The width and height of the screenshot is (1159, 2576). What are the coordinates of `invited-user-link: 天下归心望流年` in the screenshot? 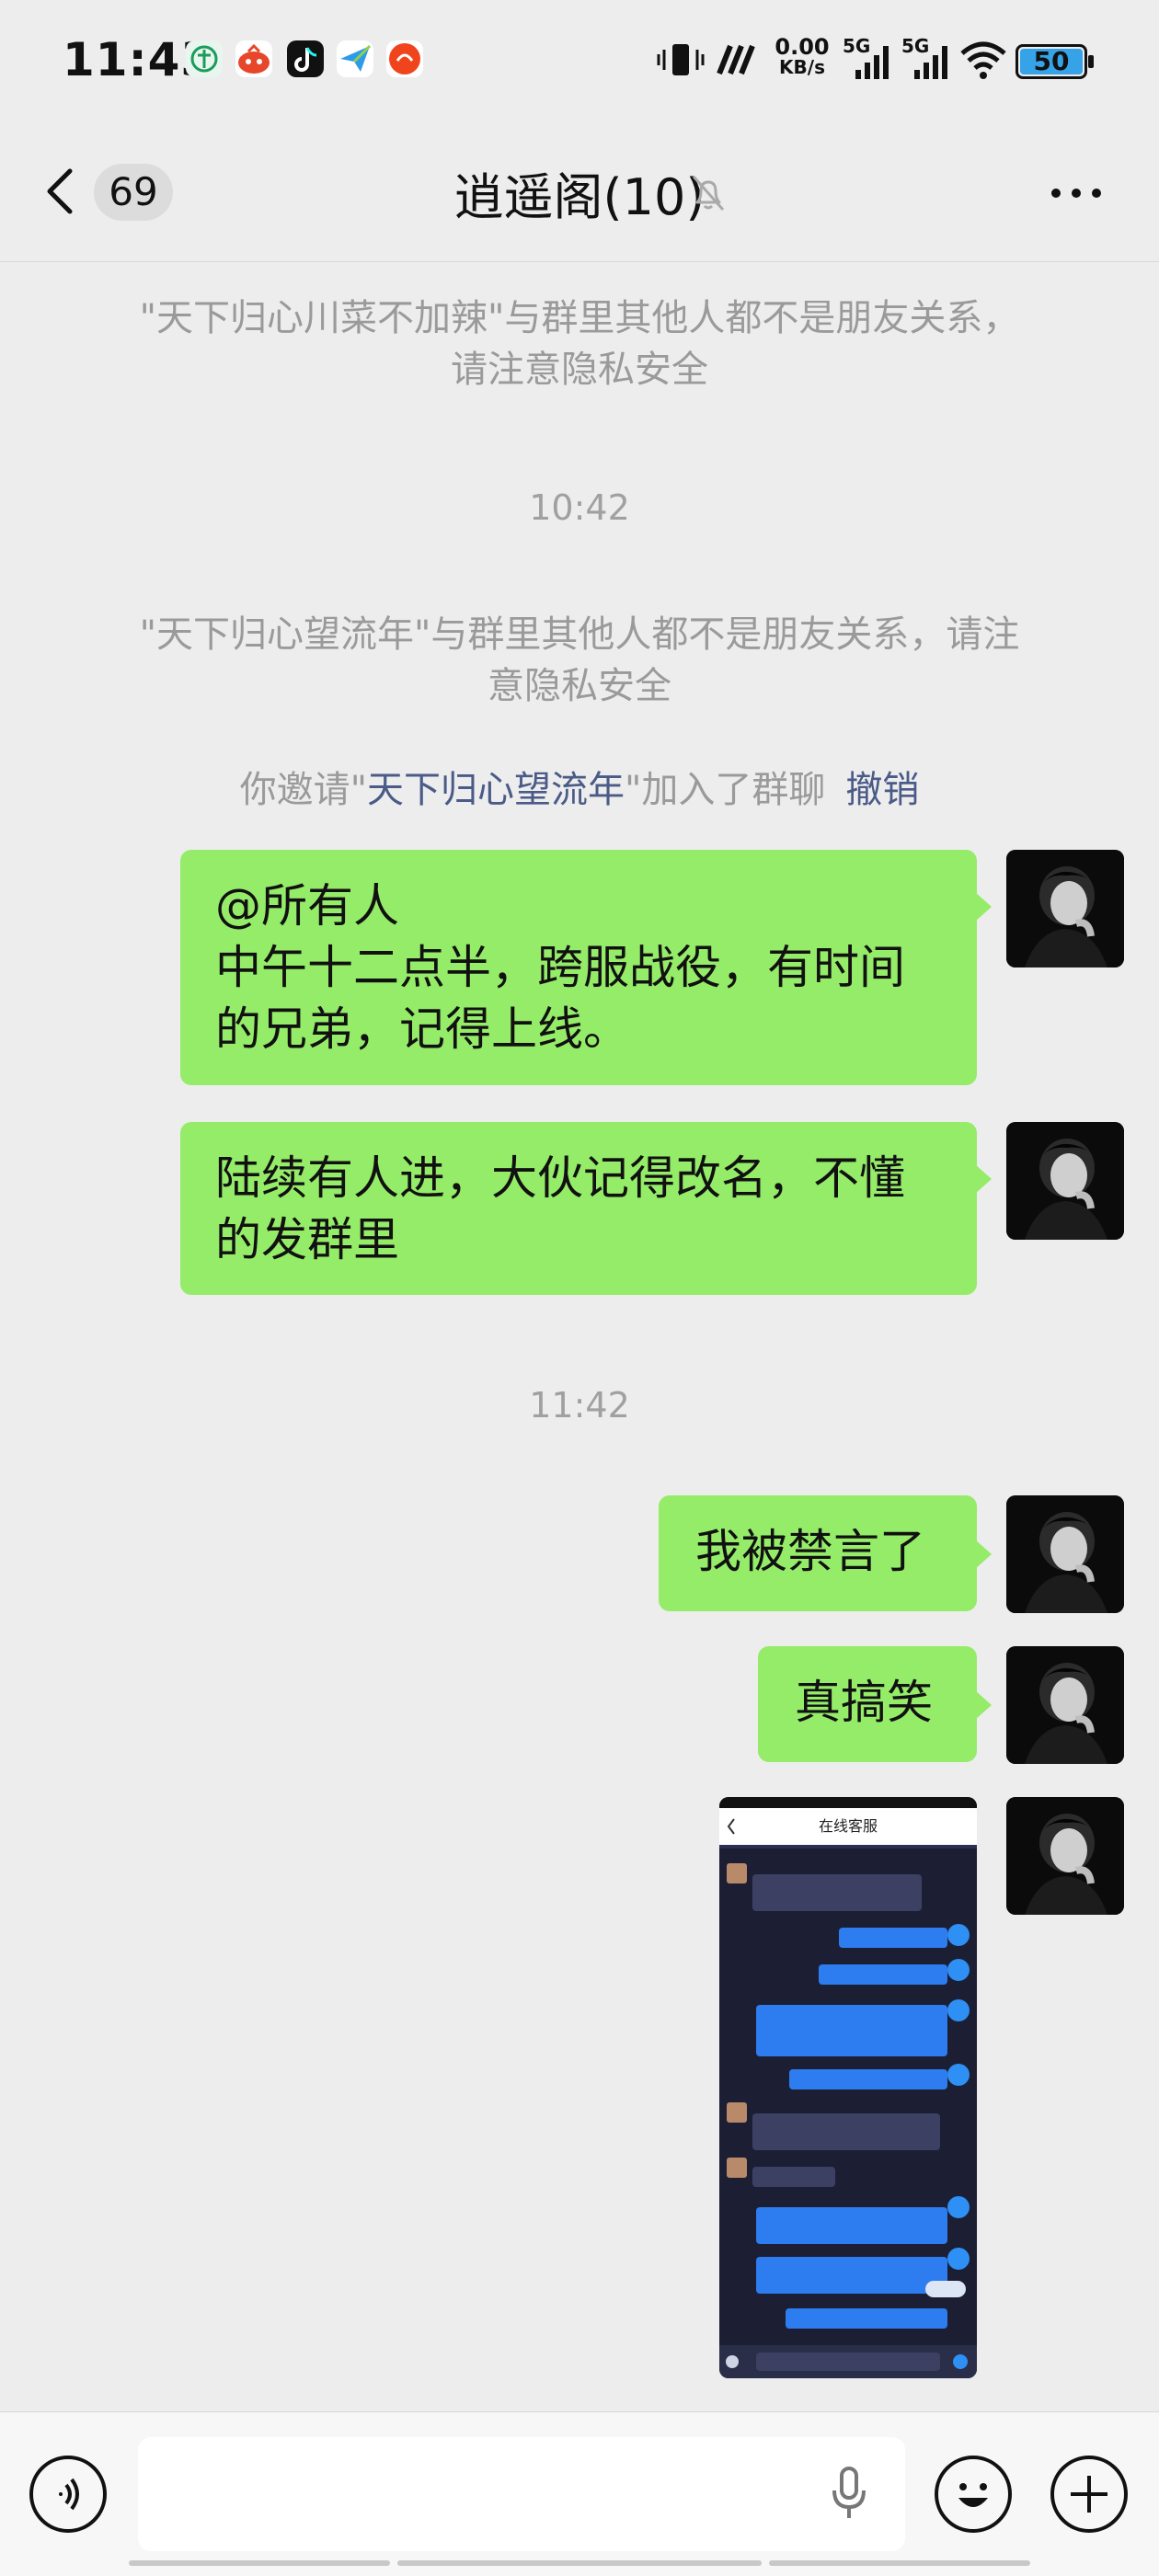 It's located at (496, 790).